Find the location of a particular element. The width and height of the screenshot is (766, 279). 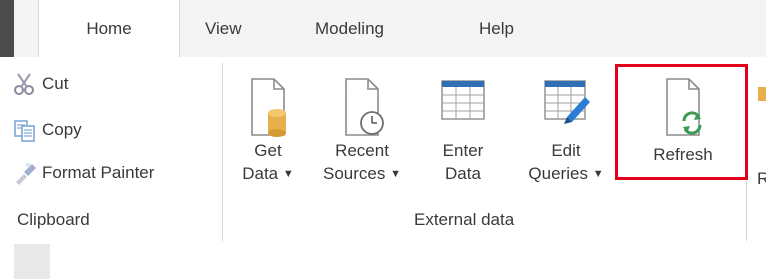

tab-modeling: Modeling is located at coordinates (349, 28).